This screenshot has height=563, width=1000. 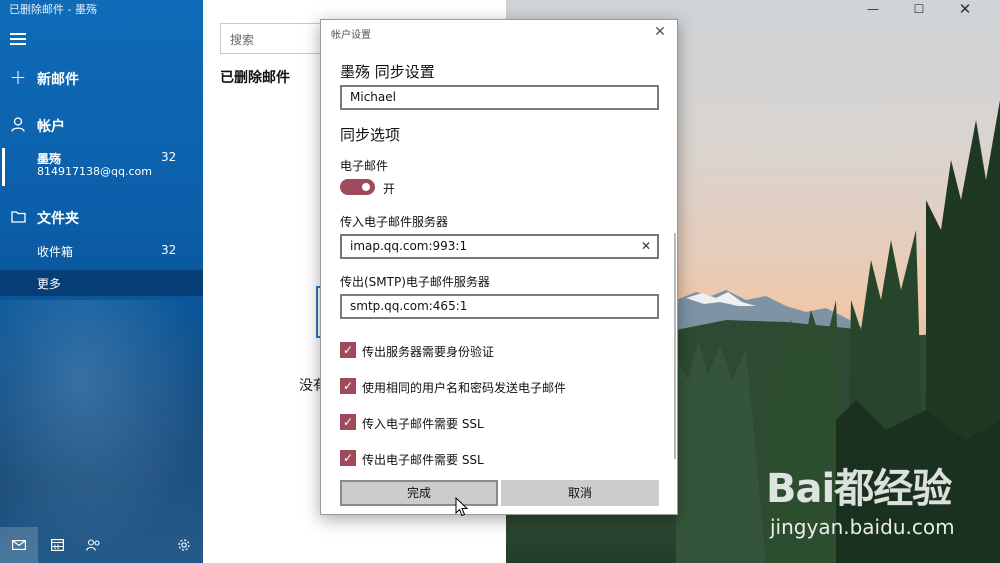 I want to click on window-title: 已删除邮件 - 墨殇, so click(x=53, y=9).